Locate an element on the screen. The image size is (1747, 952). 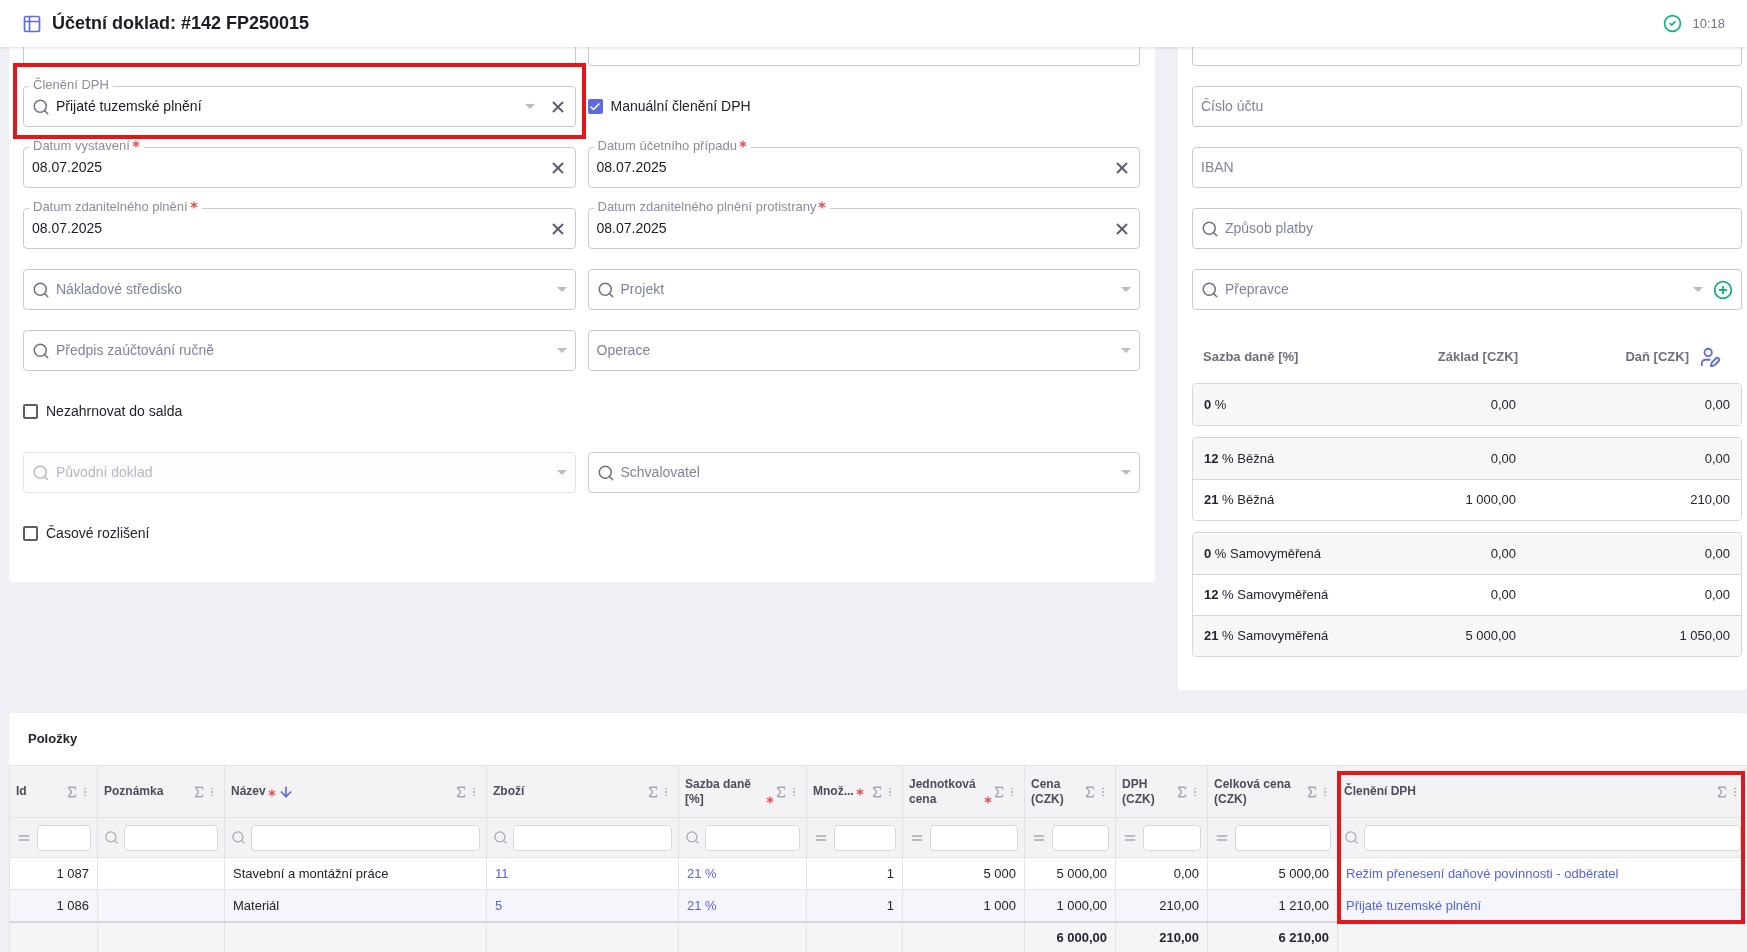
text-input: Schvalovatel is located at coordinates (867, 472).